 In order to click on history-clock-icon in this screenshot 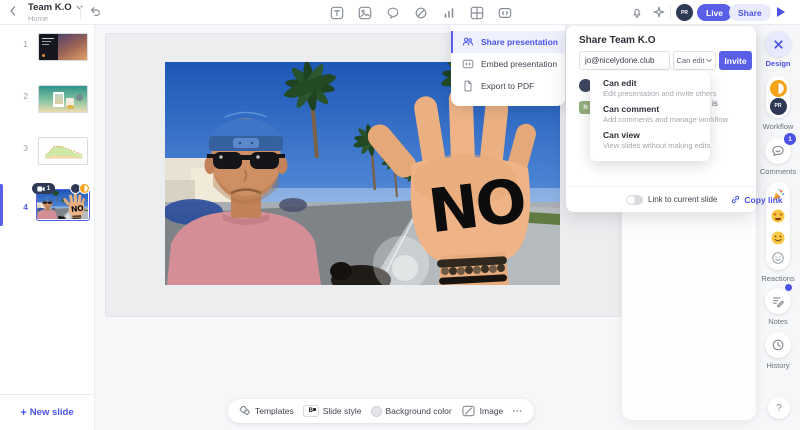, I will do `click(778, 345)`.